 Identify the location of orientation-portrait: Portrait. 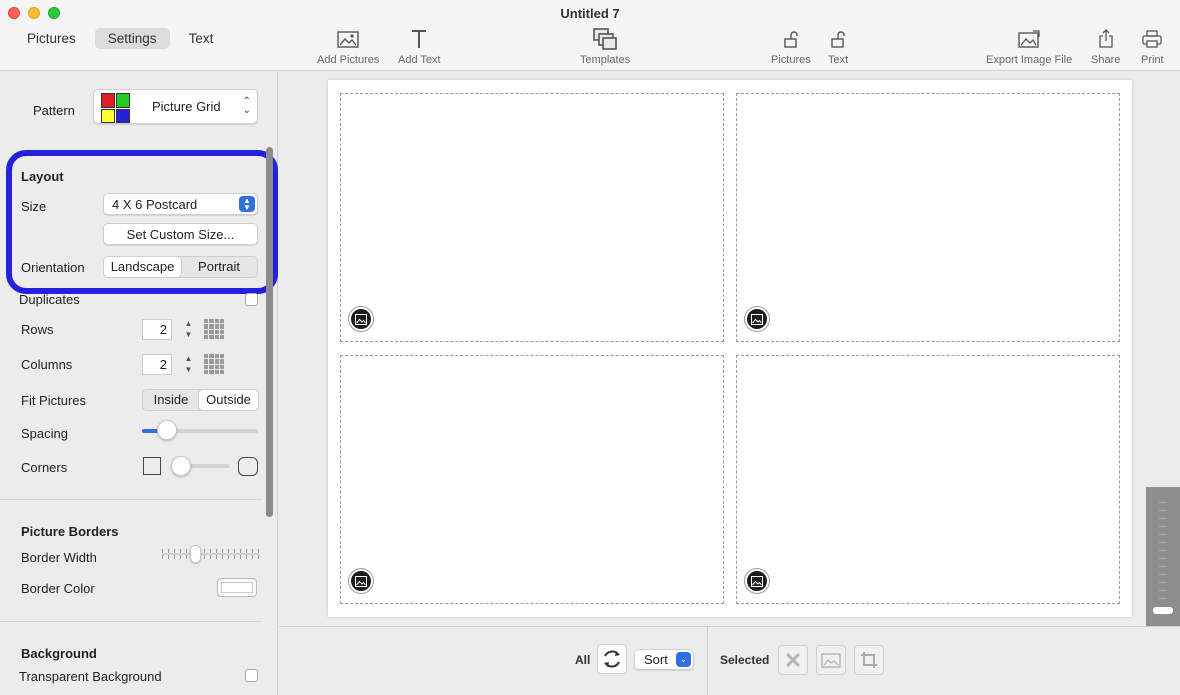
(219, 267).